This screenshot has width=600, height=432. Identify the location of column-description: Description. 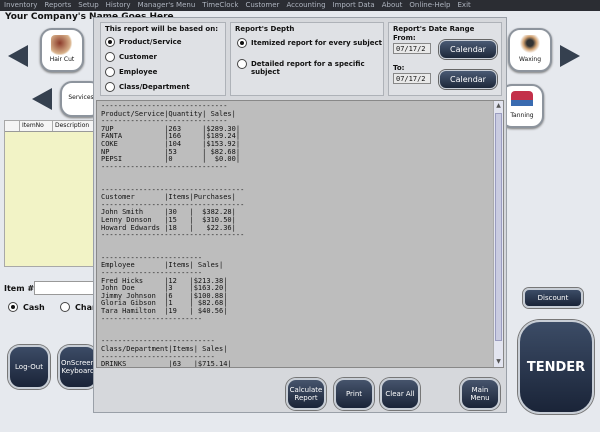
(72, 125).